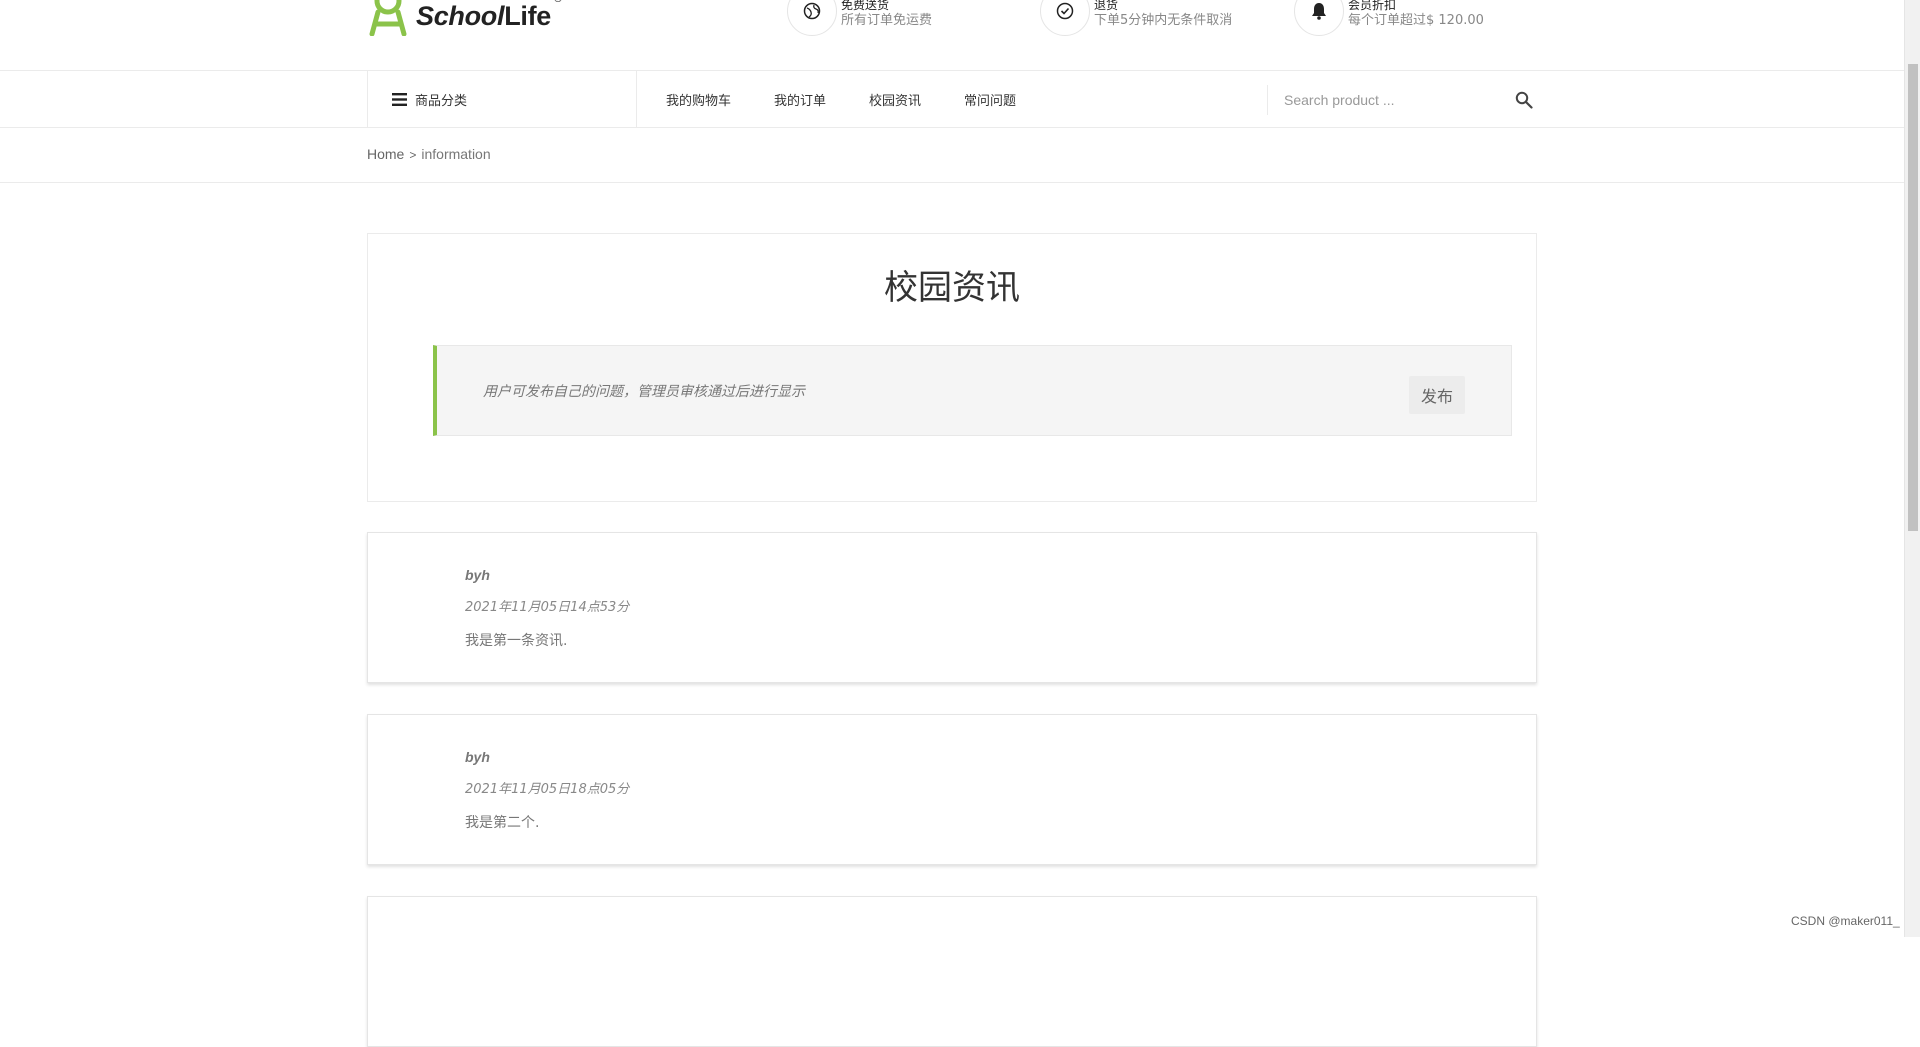  I want to click on nav-link-orders: 我的订单, so click(800, 99).